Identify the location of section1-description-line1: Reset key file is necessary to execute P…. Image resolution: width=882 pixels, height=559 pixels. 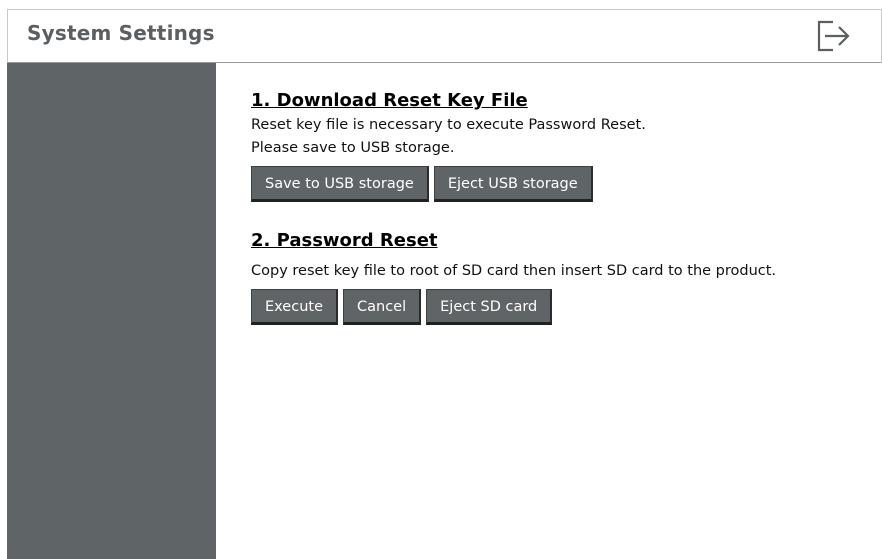
(448, 125).